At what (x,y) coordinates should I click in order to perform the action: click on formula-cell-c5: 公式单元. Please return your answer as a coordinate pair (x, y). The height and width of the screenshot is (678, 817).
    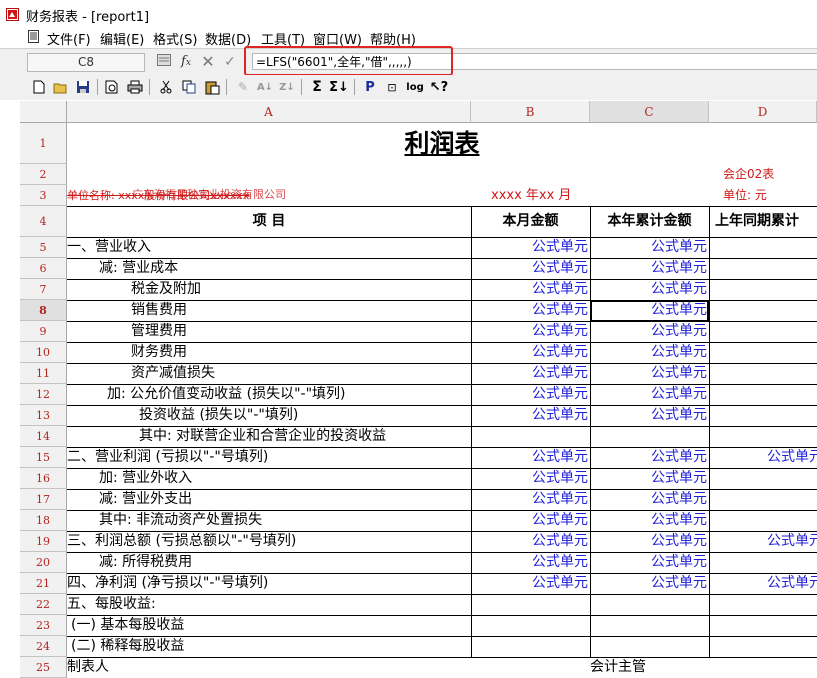
    Looking at the image, I should click on (649, 247).